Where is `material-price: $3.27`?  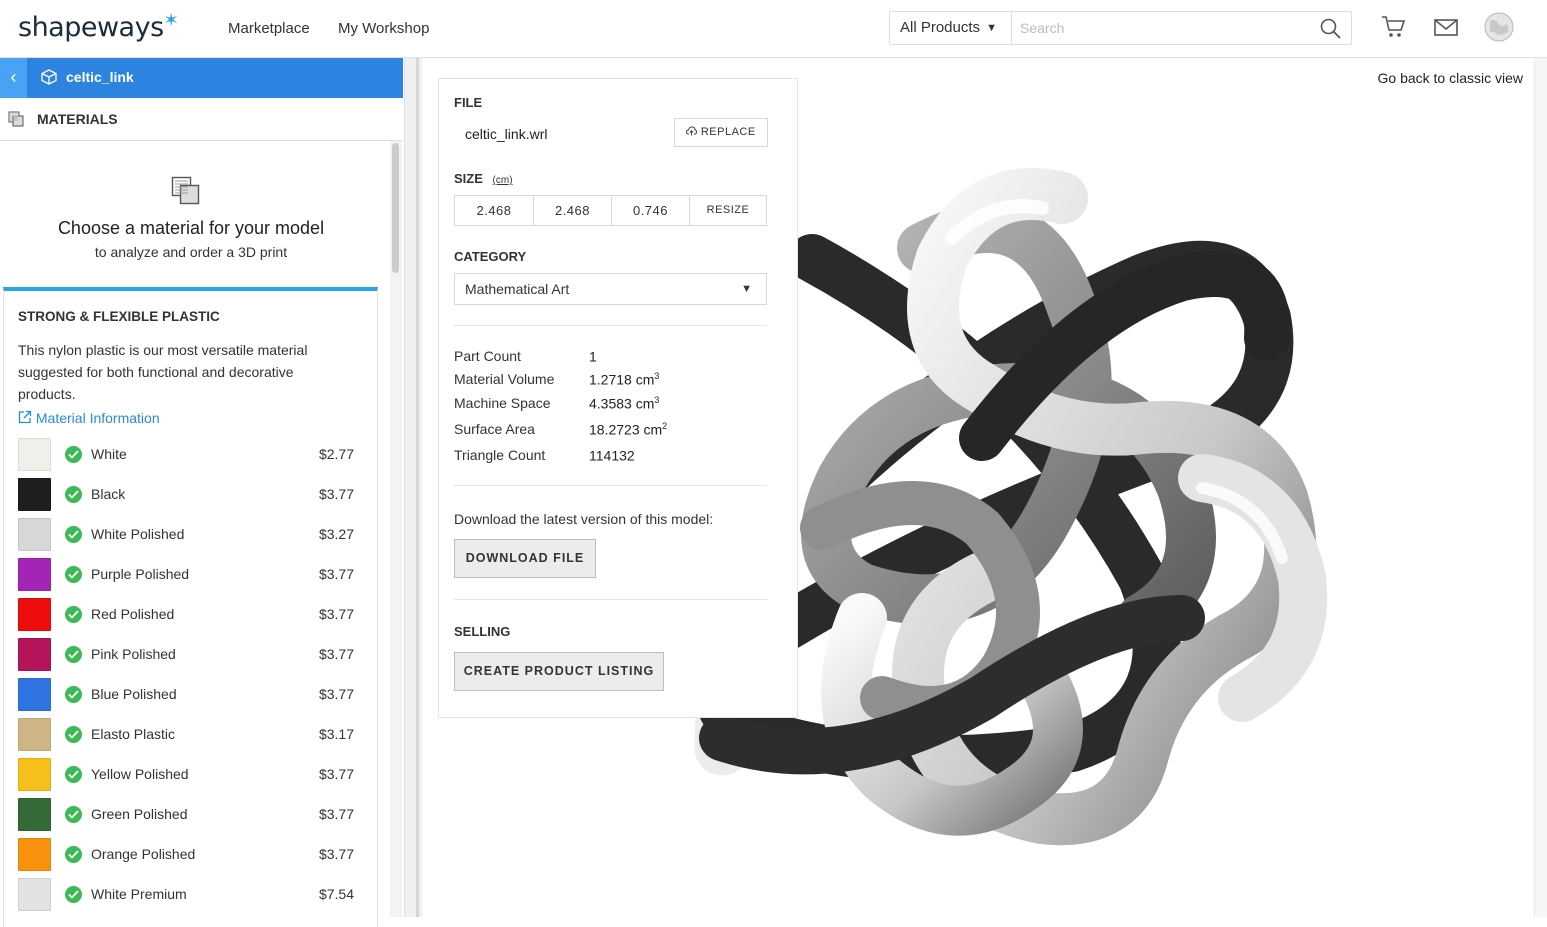
material-price: $3.27 is located at coordinates (336, 534).